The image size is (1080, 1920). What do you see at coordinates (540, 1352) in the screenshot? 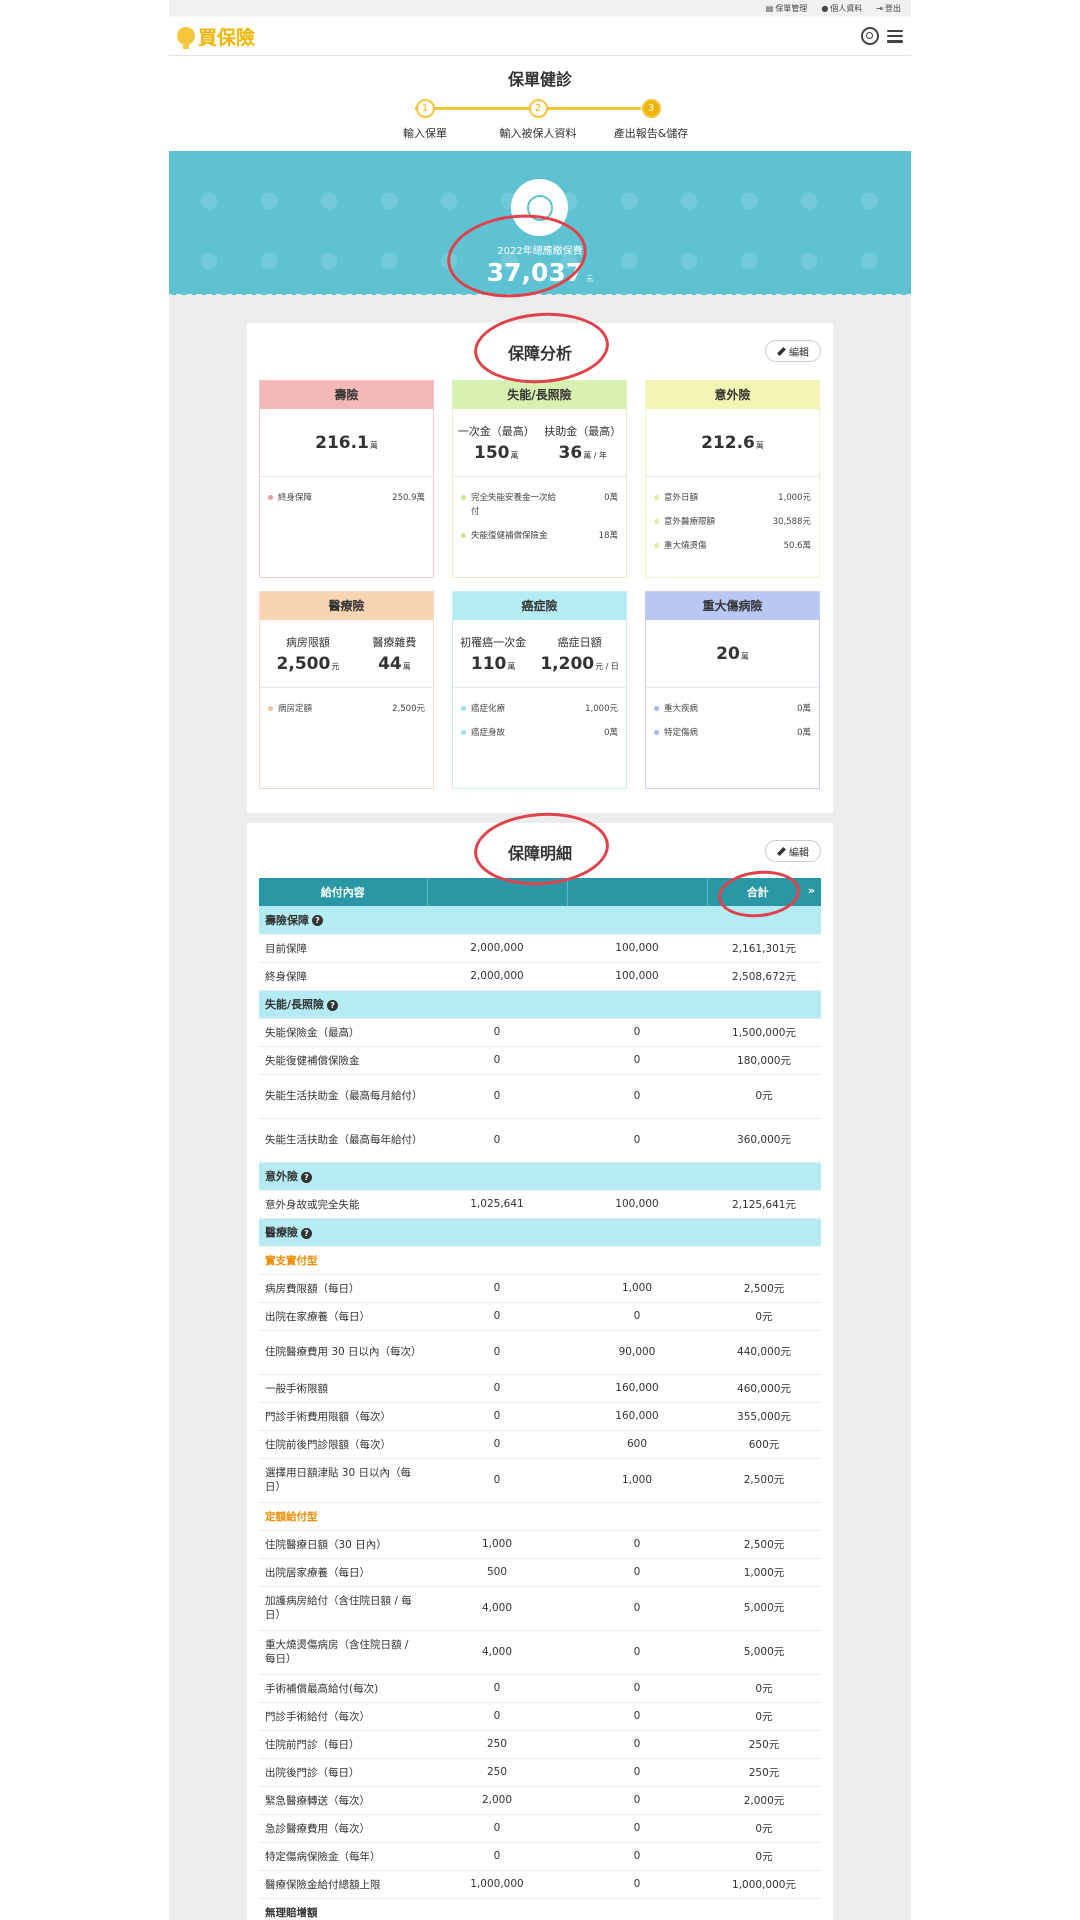
I see `table-row: 住院醫療費用 30 日以內（每次） 0 90,000 440,000元` at bounding box center [540, 1352].